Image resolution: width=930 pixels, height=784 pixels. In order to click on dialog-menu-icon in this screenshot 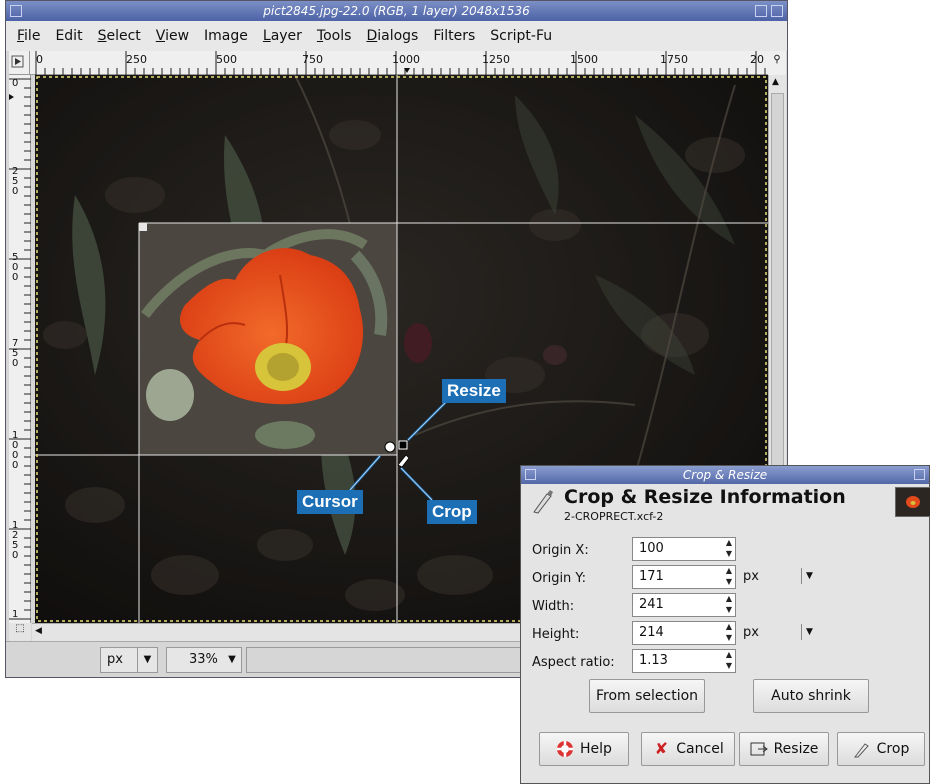, I will do `click(530, 474)`.